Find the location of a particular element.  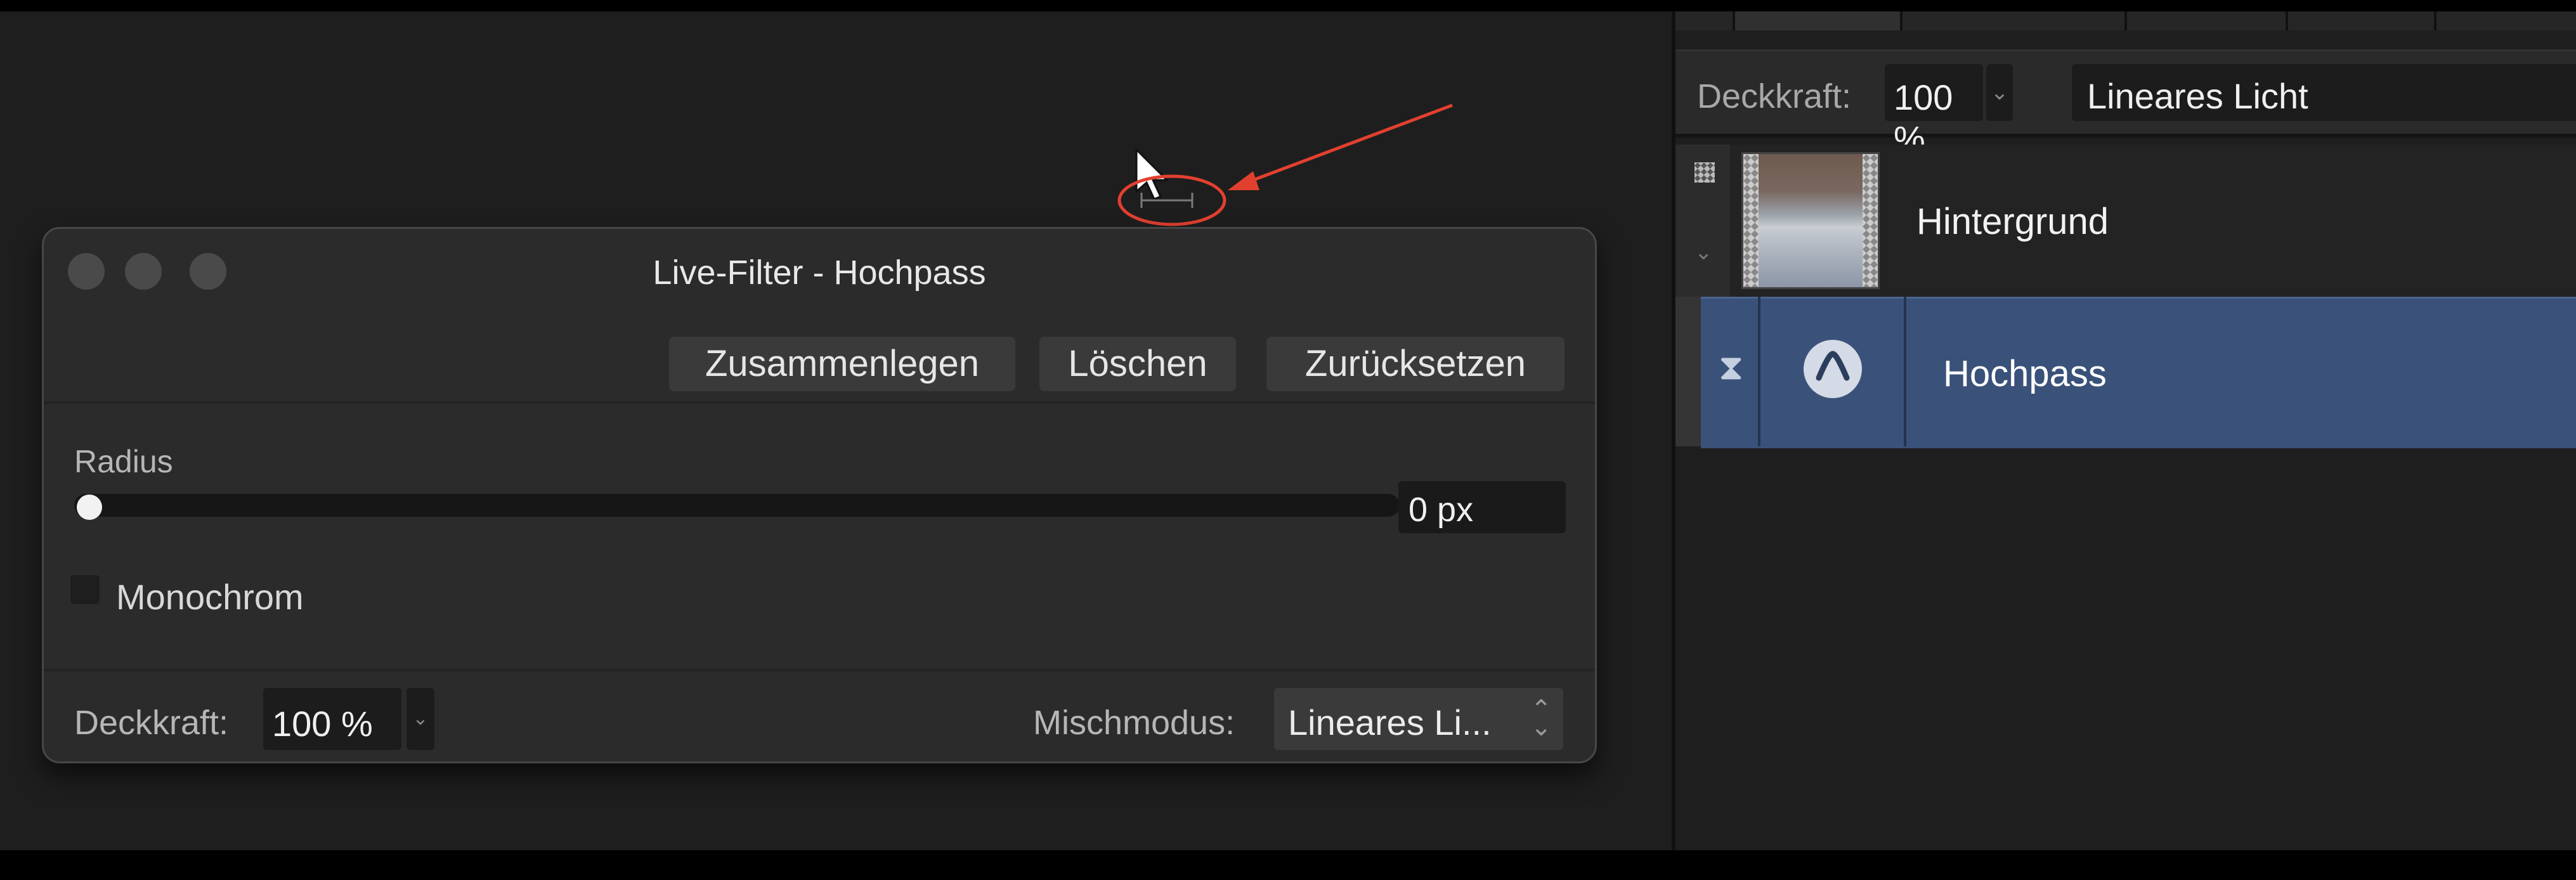

monochrome-checkbox is located at coordinates (85, 590).